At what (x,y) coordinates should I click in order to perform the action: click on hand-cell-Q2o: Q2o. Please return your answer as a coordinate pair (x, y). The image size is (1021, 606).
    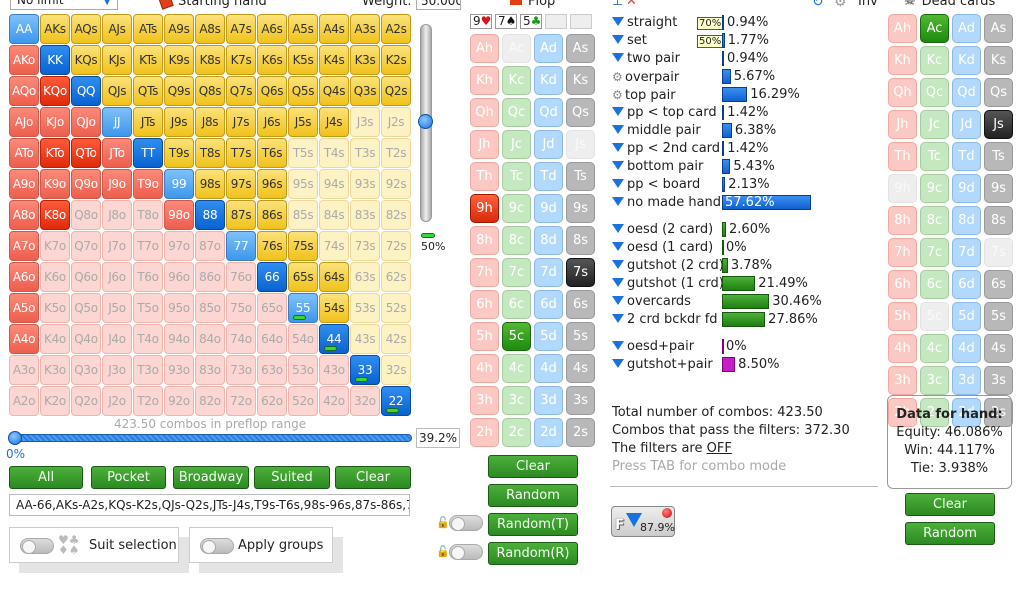
    Looking at the image, I should click on (86, 401).